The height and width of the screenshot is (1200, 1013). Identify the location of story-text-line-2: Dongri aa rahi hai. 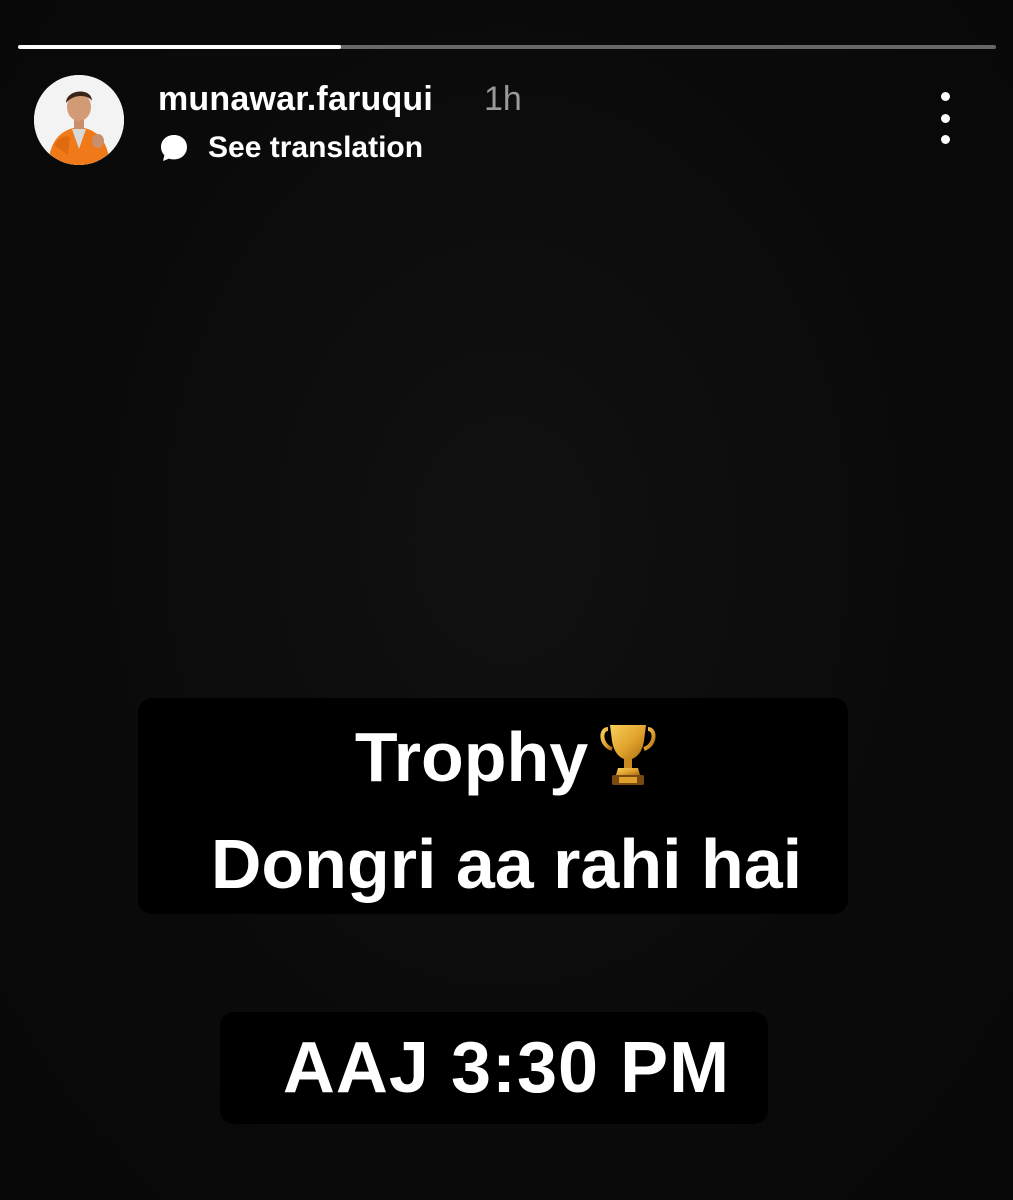
(506, 864).